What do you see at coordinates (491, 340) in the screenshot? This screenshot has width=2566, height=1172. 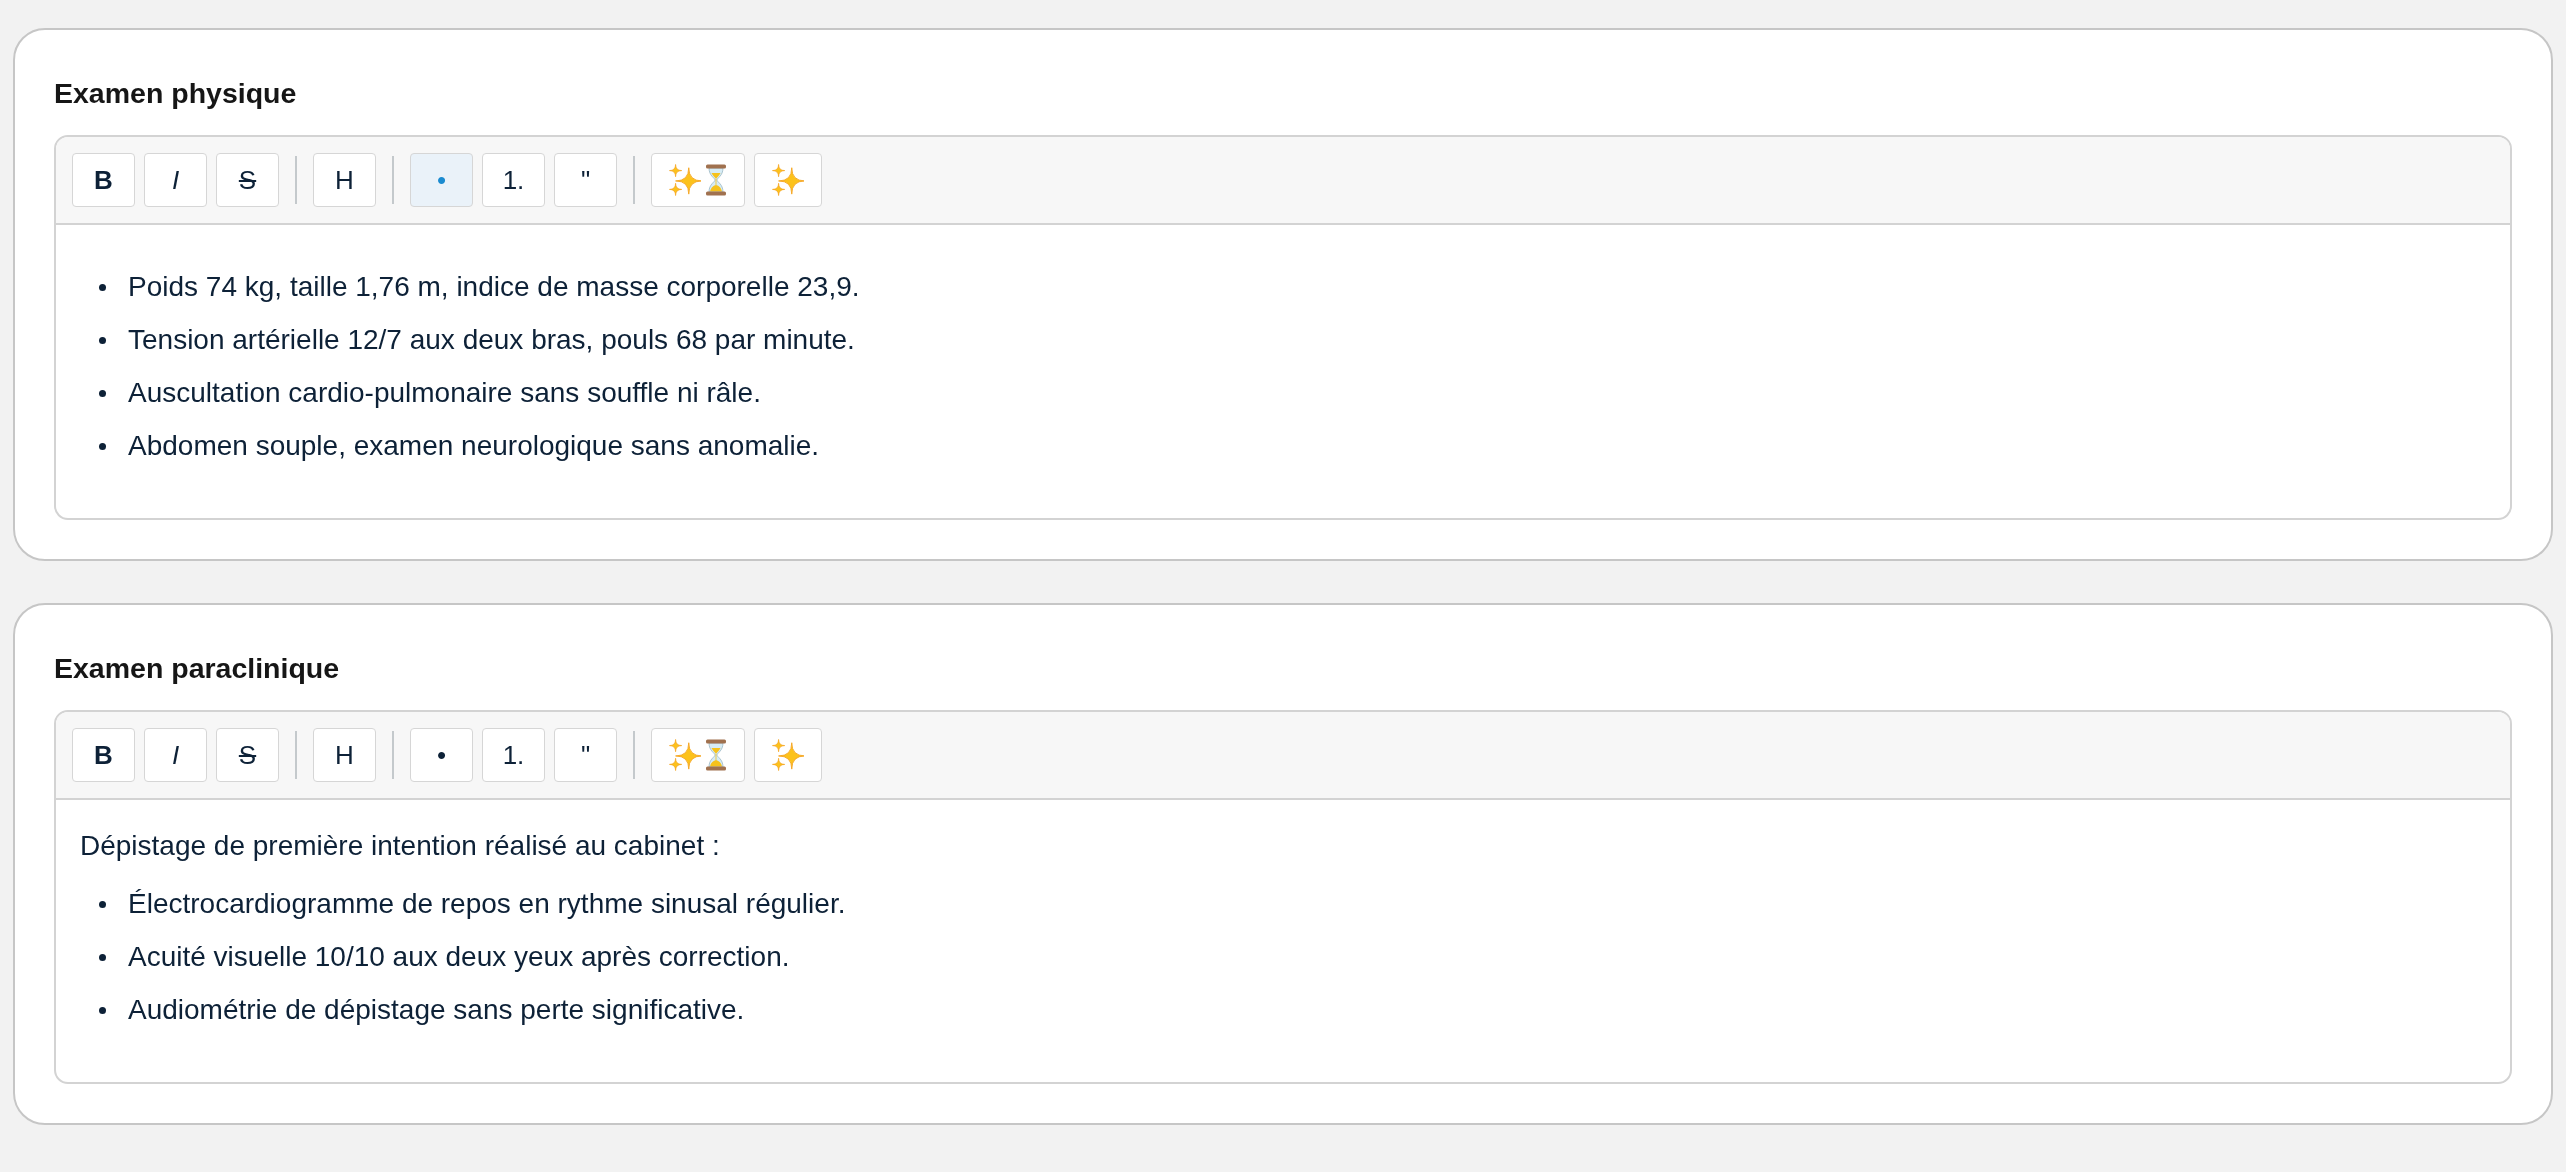 I see `list-item: Tension artérielle 12/7 aux deux bras, pouls 68 par minute.` at bounding box center [491, 340].